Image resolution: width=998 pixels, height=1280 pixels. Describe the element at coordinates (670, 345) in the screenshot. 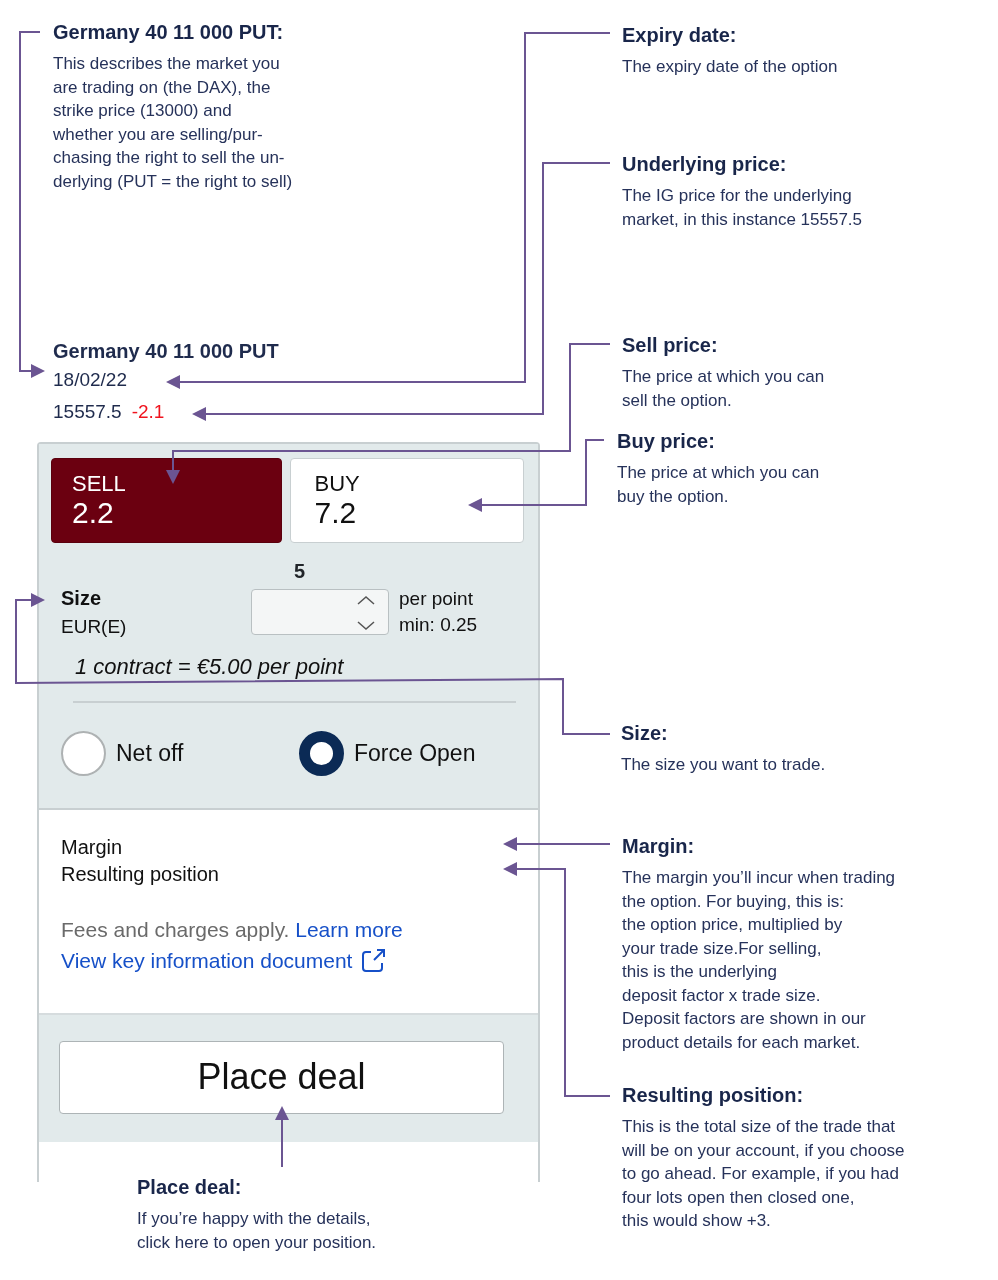

I see `annotation-title: Sell price:` at that location.